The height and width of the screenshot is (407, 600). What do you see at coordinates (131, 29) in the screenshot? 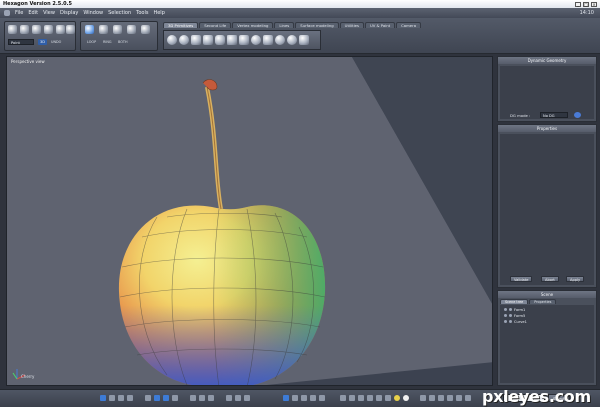
I see `point-mode-icon` at bounding box center [131, 29].